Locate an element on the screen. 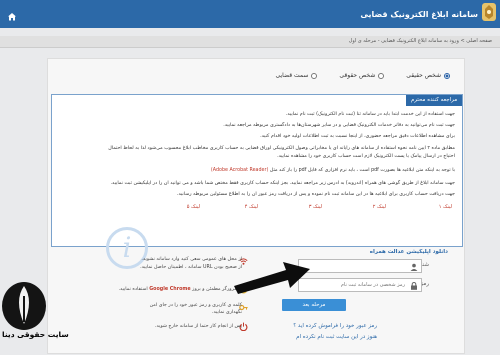  download-link-1: لینک ۱ is located at coordinates (445, 207).